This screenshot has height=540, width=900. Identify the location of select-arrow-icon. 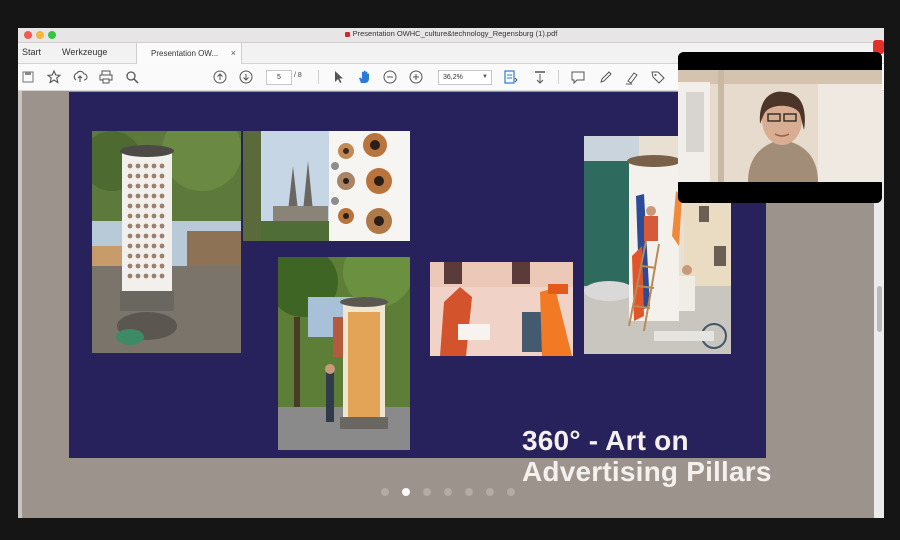
(338, 77).